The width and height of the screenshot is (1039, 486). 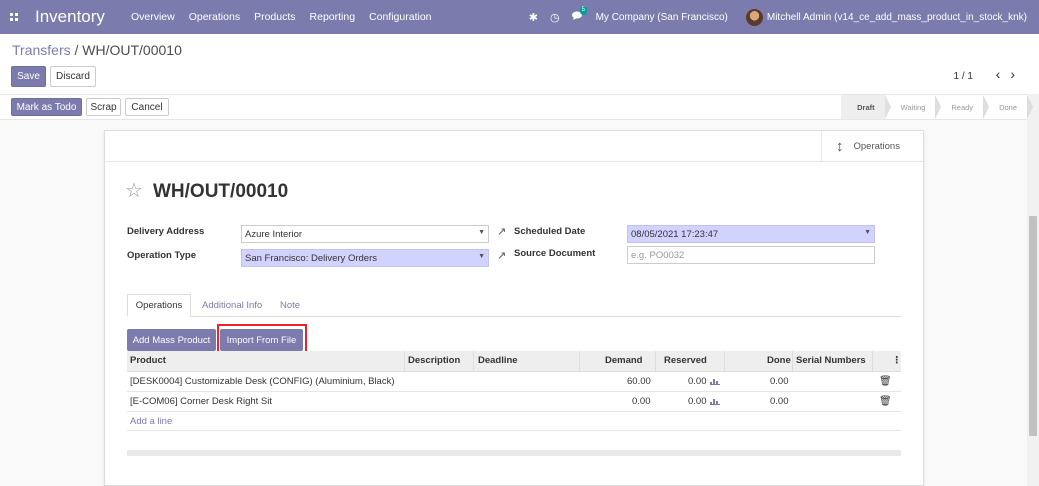 I want to click on apps-menu-icon, so click(x=14, y=17).